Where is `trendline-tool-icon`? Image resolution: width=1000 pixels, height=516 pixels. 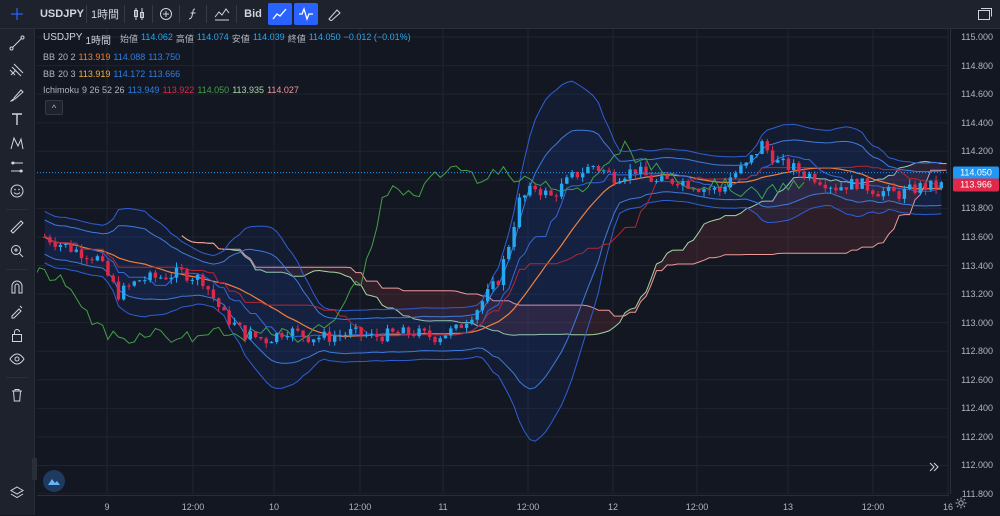
trendline-tool-icon is located at coordinates (17, 43).